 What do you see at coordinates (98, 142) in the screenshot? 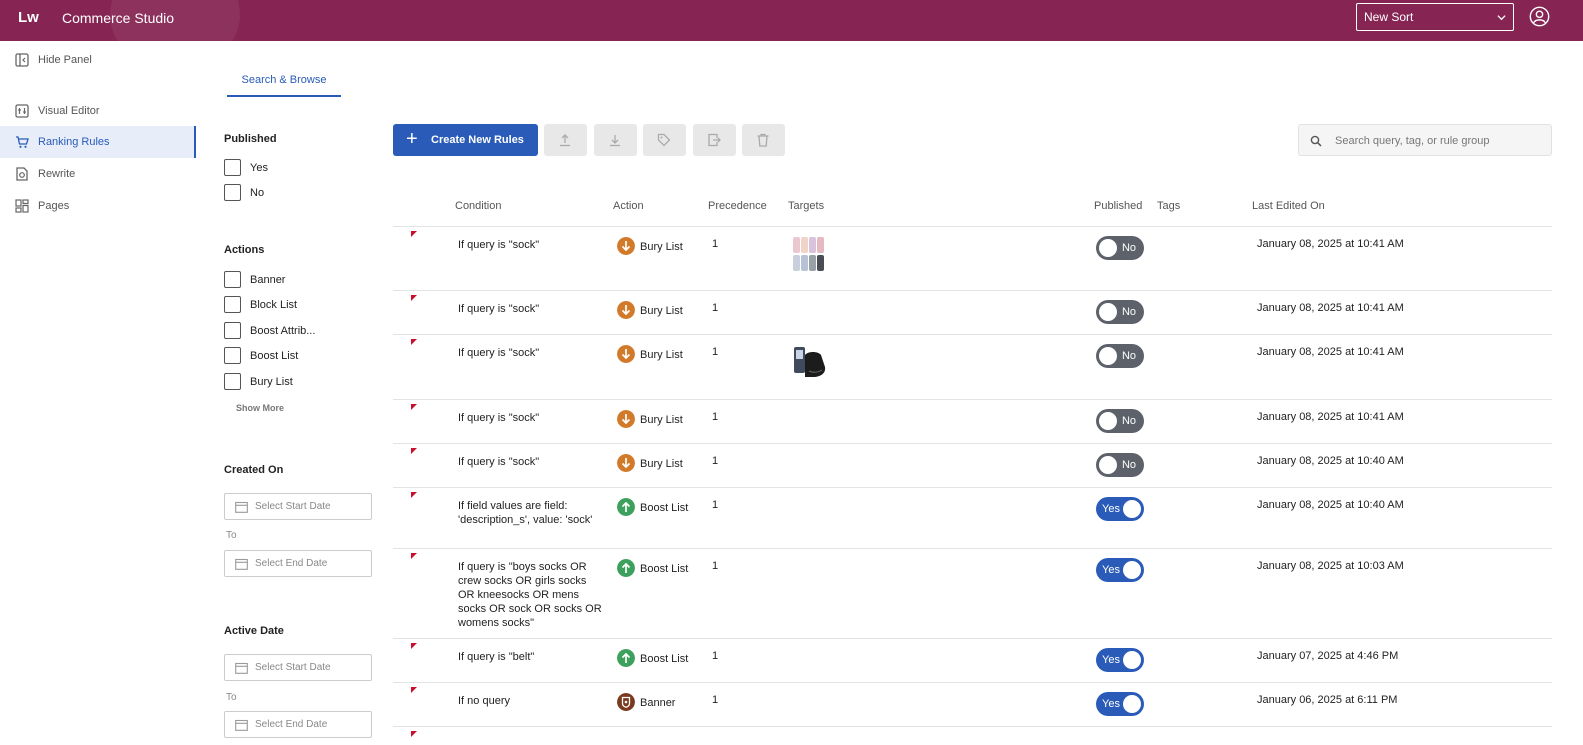
I see `sidebar-item-ranking-rules: Ranking Rules` at bounding box center [98, 142].